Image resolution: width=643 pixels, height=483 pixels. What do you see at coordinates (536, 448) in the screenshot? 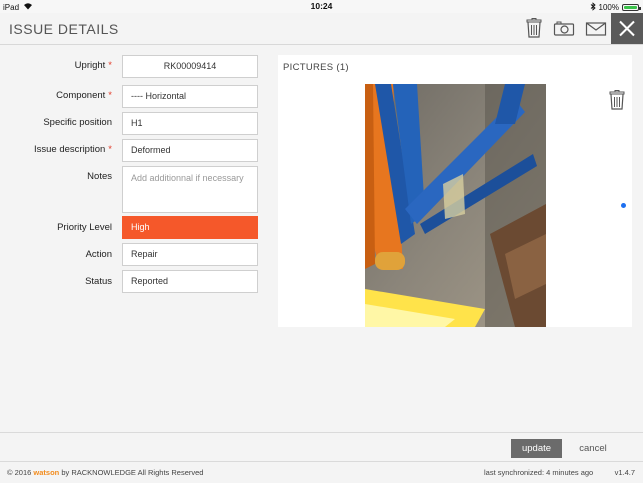
I see `update-button: update` at bounding box center [536, 448].